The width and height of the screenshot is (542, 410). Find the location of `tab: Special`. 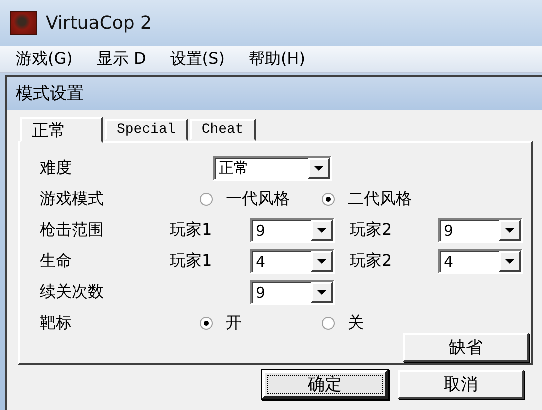

tab: Special is located at coordinates (146, 130).